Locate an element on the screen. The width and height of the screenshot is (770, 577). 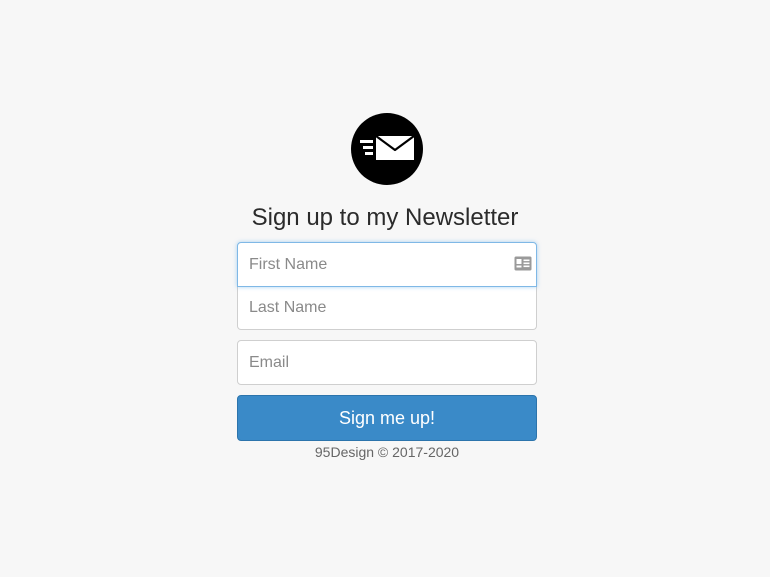
sign-up-button: Sign me up! is located at coordinates (387, 418).